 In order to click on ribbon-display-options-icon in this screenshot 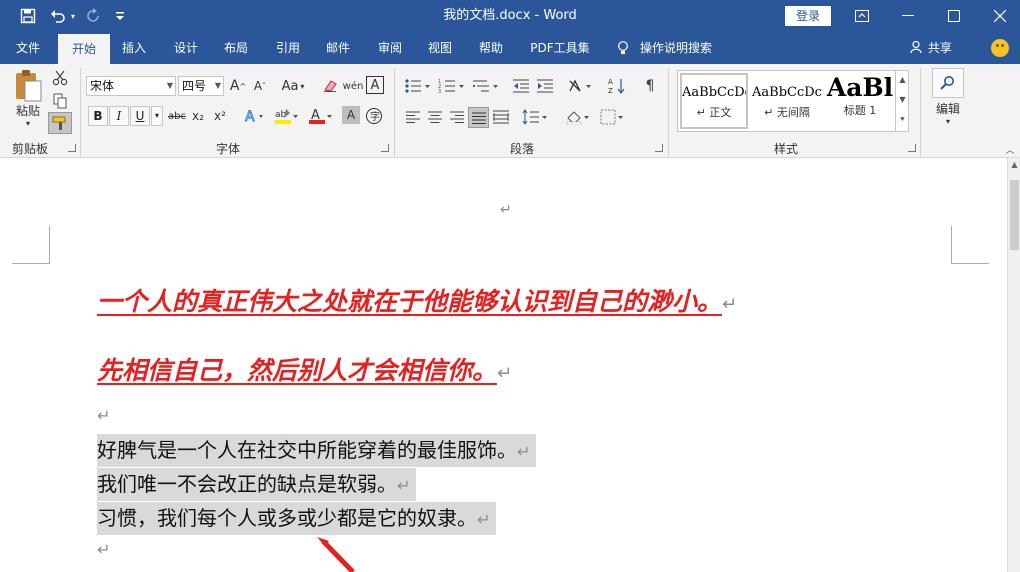, I will do `click(862, 16)`.